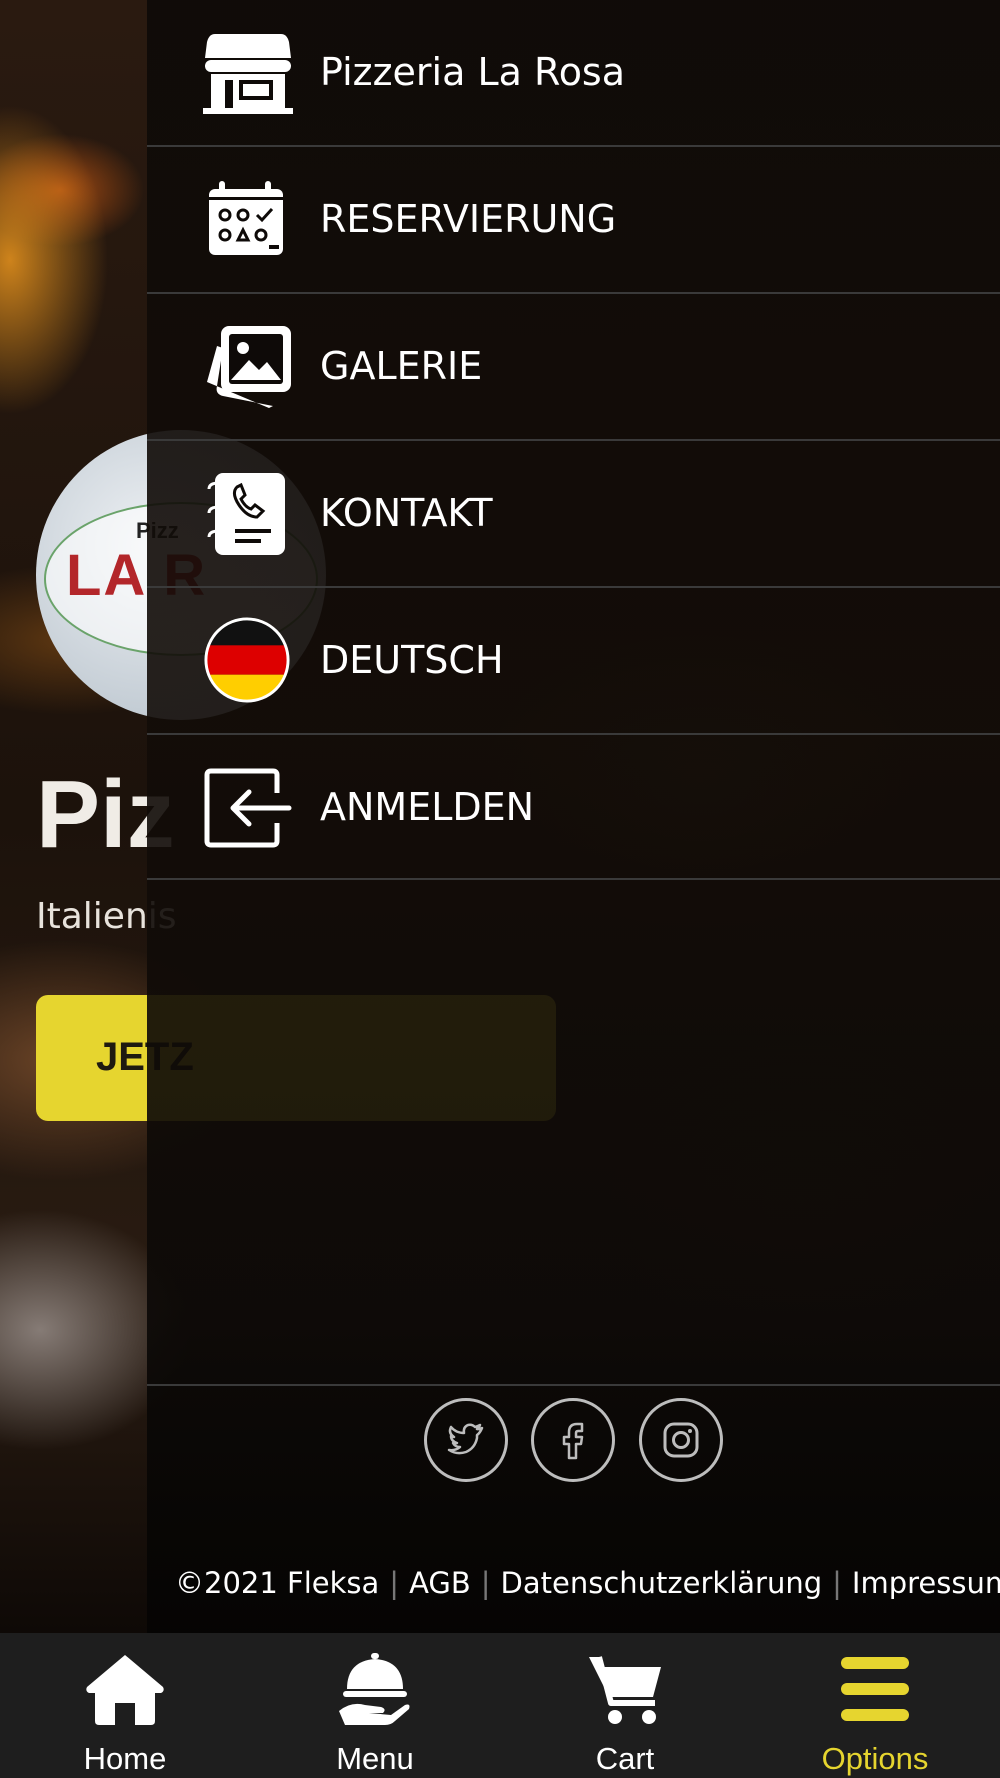 The height and width of the screenshot is (1778, 1000). I want to click on facebook-icon, so click(573, 1441).